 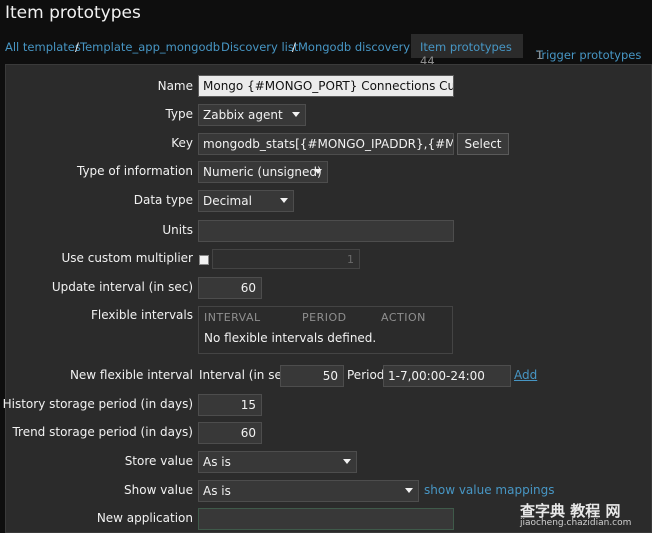 I want to click on column-header-action: ACTION, so click(x=403, y=317).